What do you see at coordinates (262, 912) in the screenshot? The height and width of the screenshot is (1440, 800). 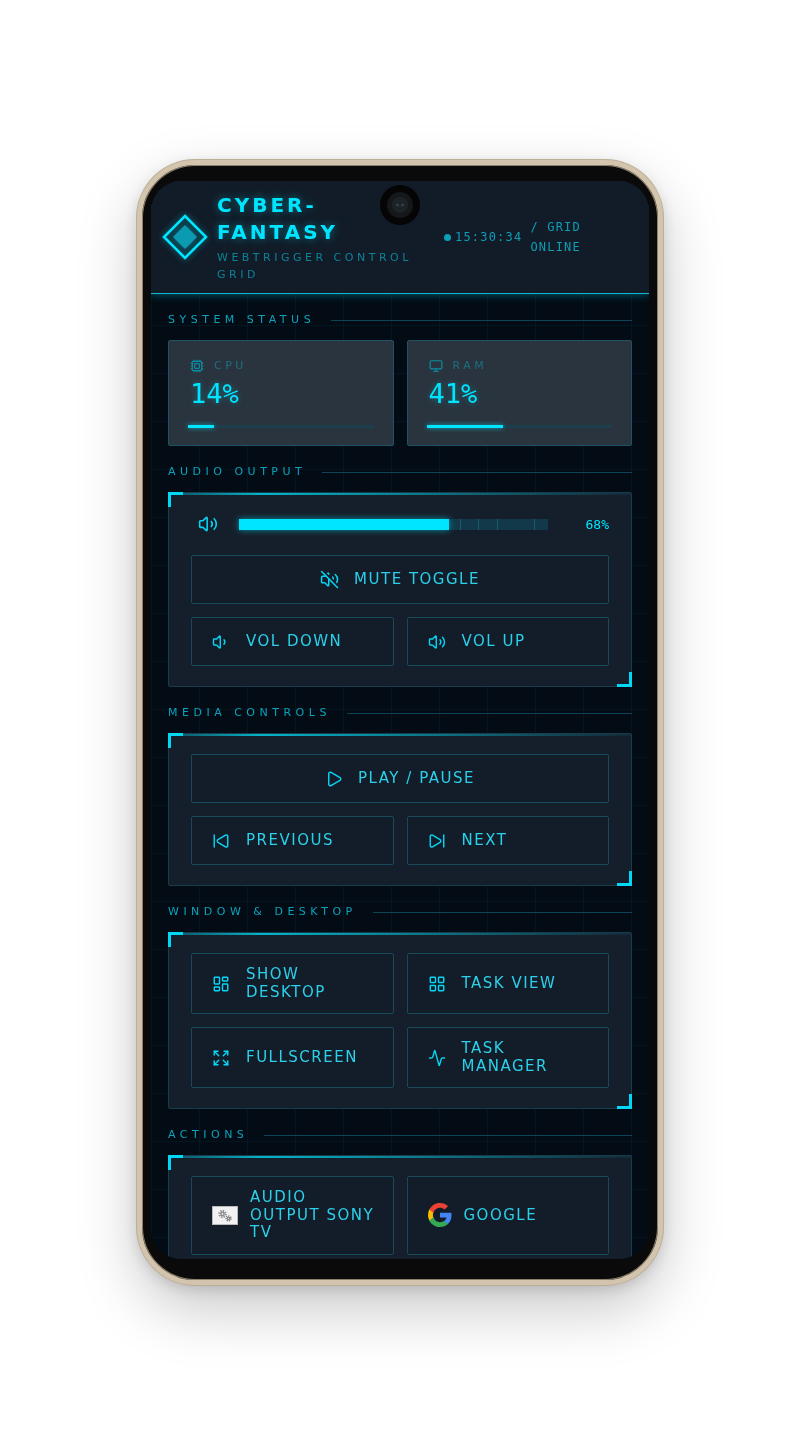 I see `section-title: WINDOW & DESKTOP` at bounding box center [262, 912].